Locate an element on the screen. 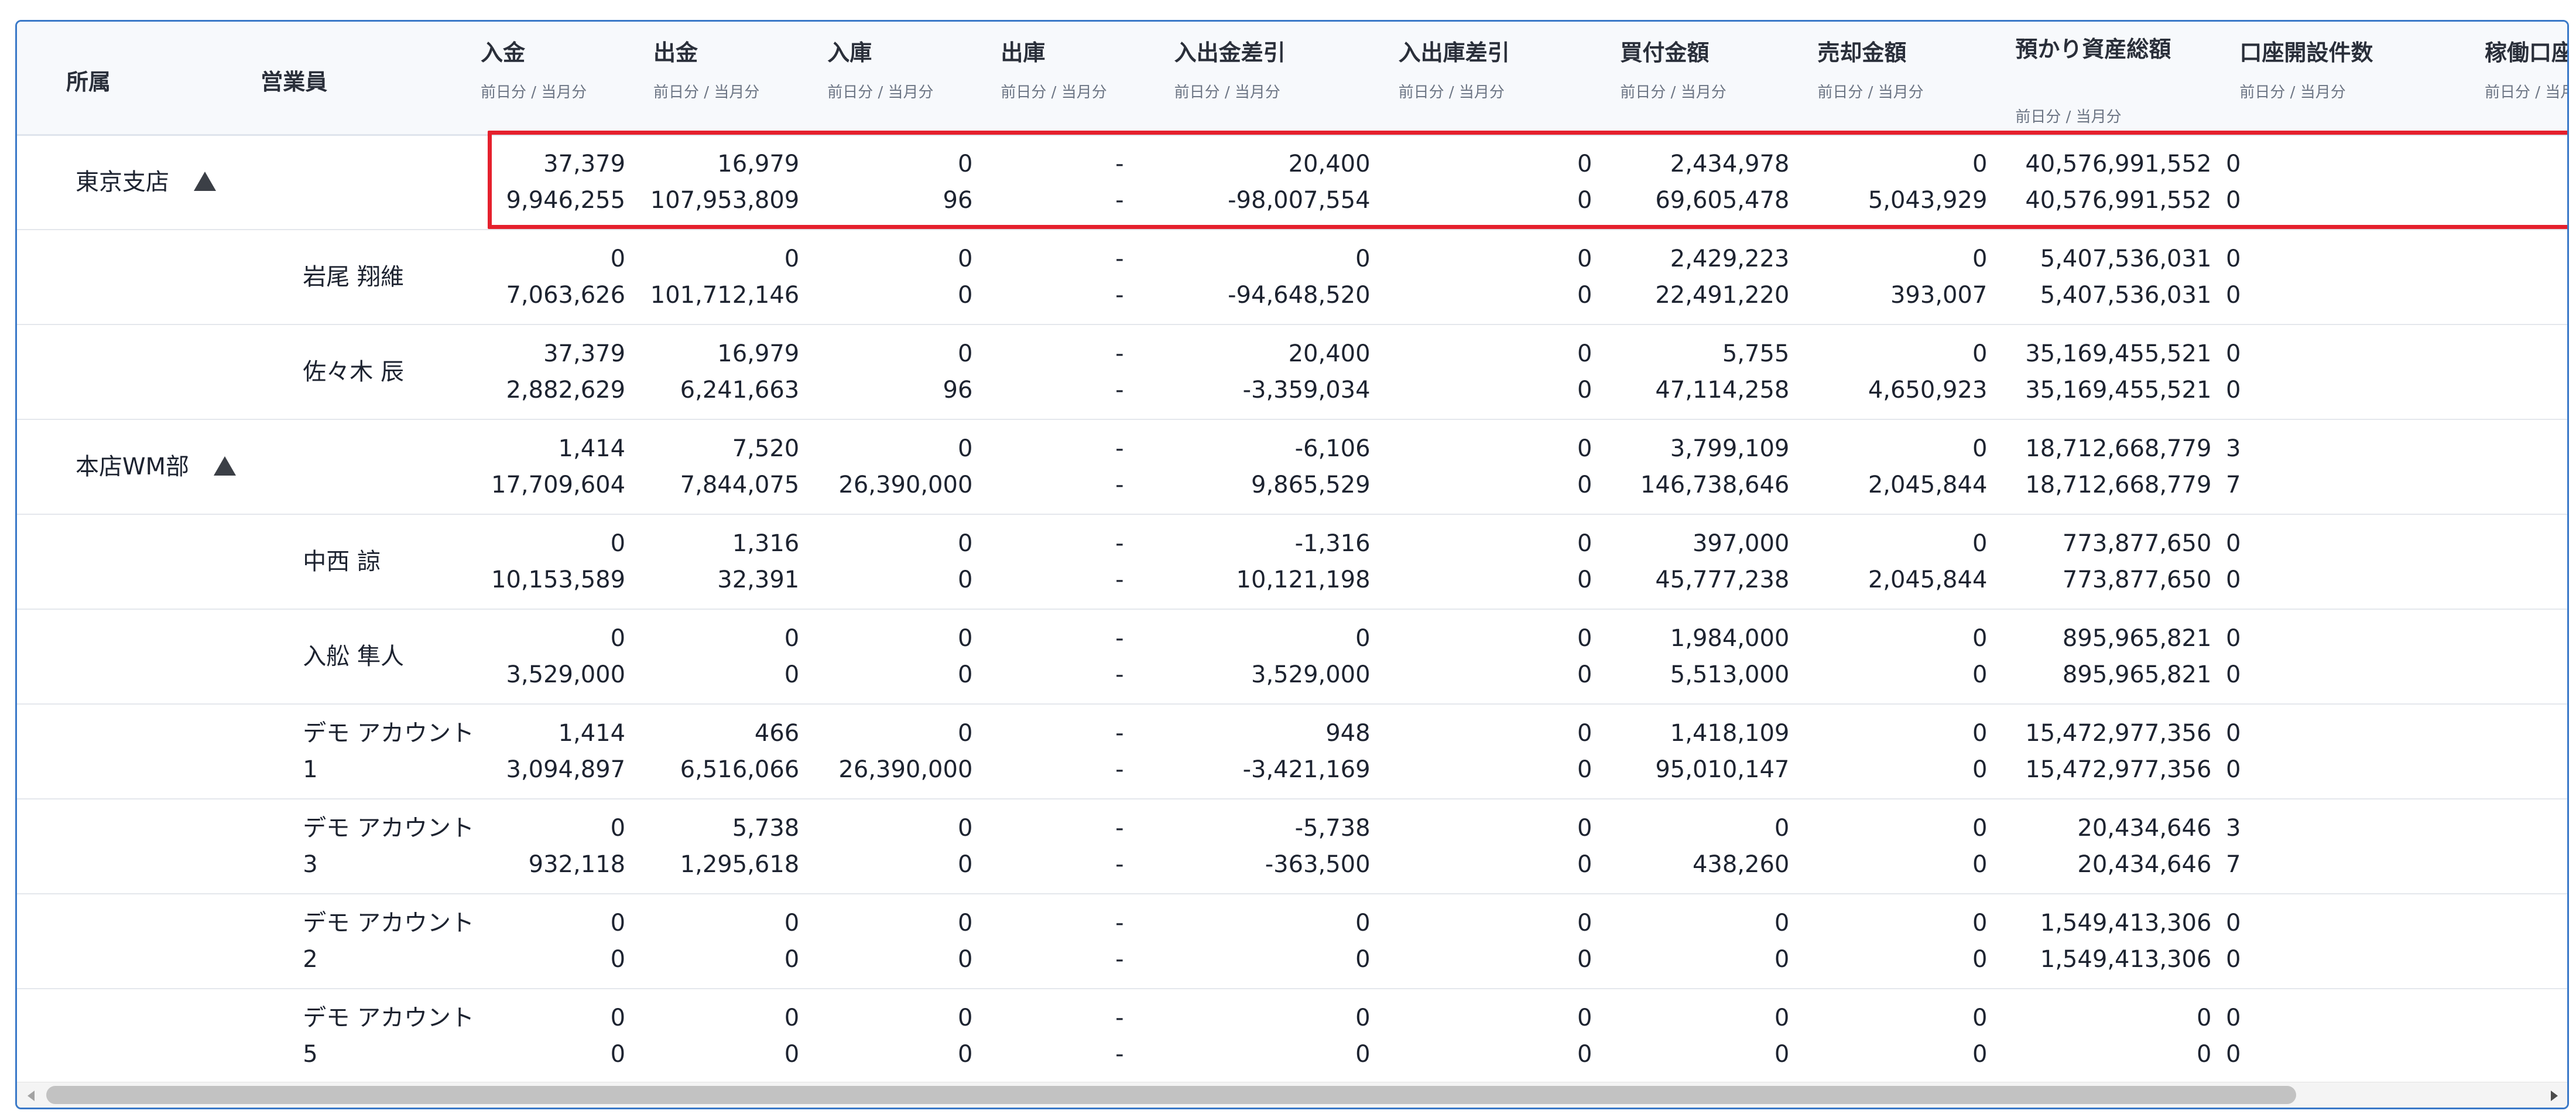  cash-diff-cell: 0 -94,648,520 is located at coordinates (1269, 277).